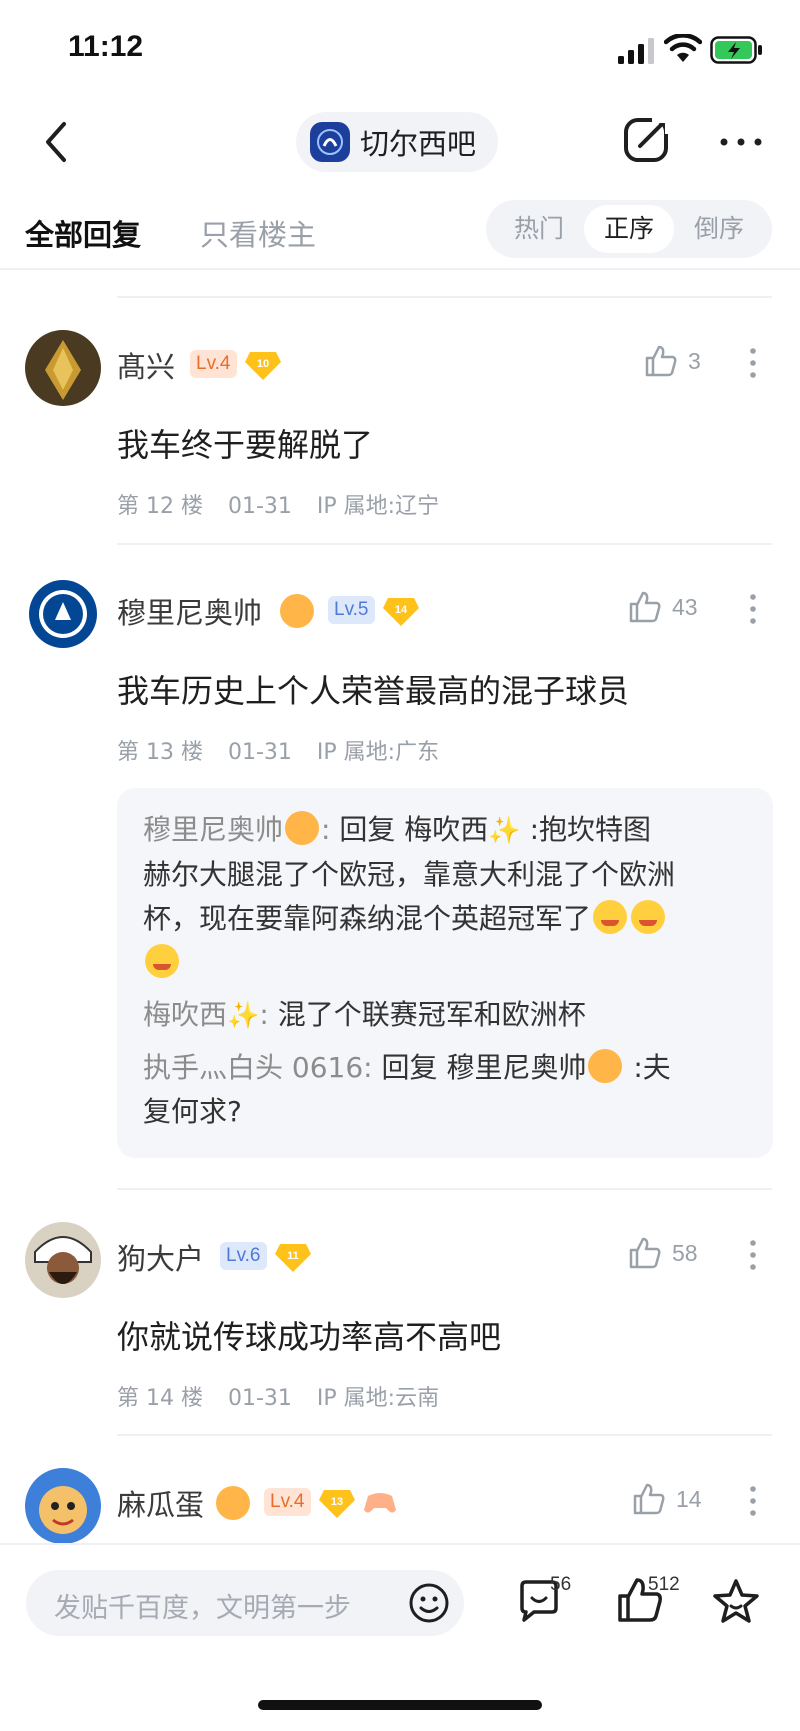  Describe the element at coordinates (652, 1067) in the screenshot. I see `reply-text: :夫` at that location.